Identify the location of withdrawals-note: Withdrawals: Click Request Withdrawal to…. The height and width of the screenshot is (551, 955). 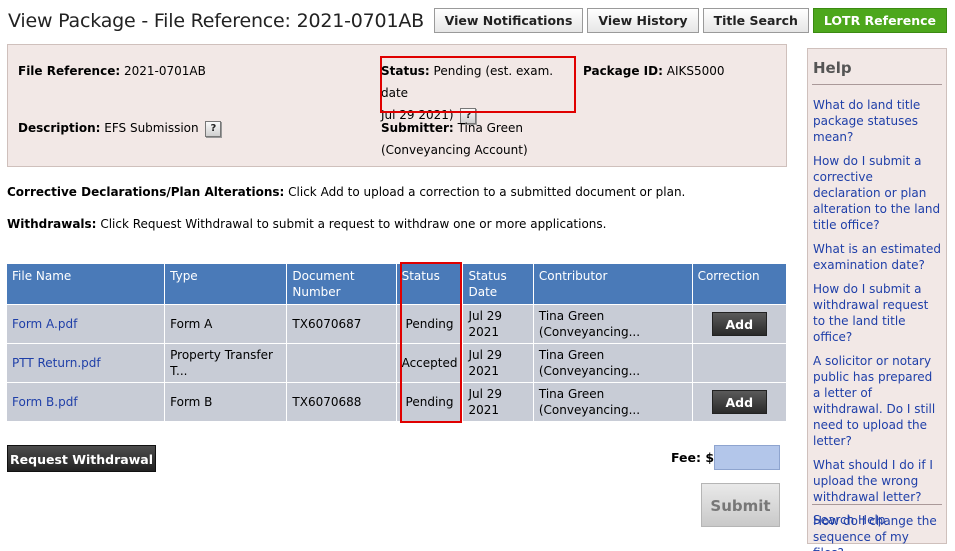
(306, 224).